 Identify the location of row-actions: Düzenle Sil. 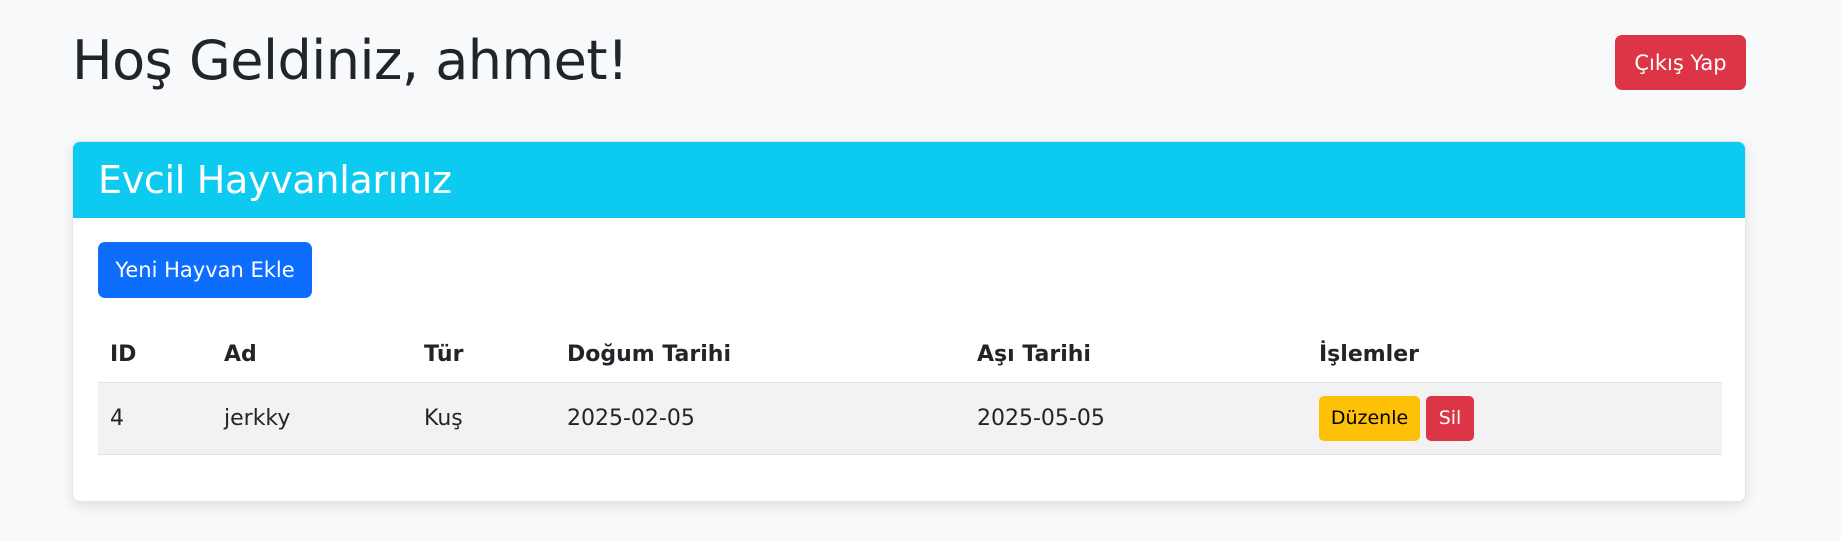
(1520, 418).